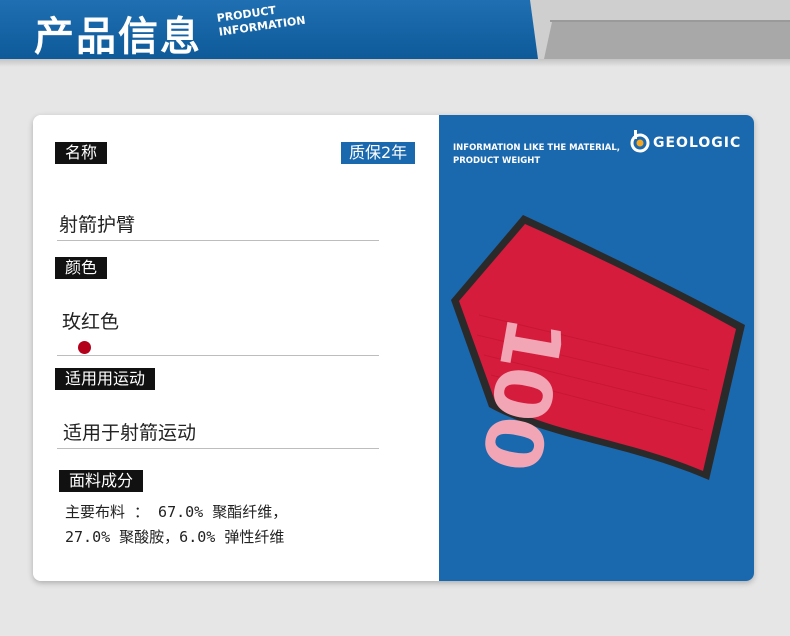 The height and width of the screenshot is (636, 790). Describe the element at coordinates (130, 433) in the screenshot. I see `usage-value: 适用于射箭运动` at that location.